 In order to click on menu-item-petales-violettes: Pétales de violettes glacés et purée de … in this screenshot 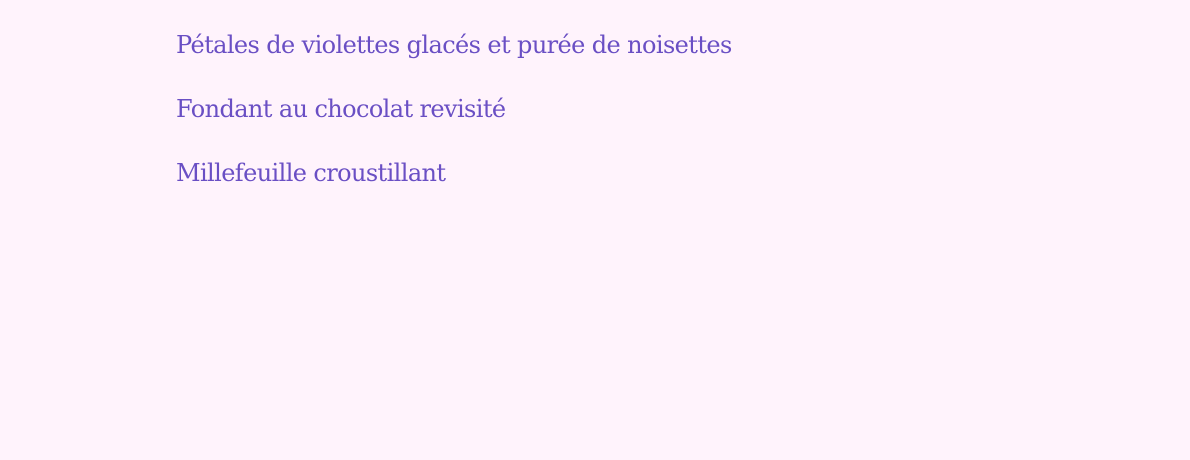, I will do `click(454, 58)`.